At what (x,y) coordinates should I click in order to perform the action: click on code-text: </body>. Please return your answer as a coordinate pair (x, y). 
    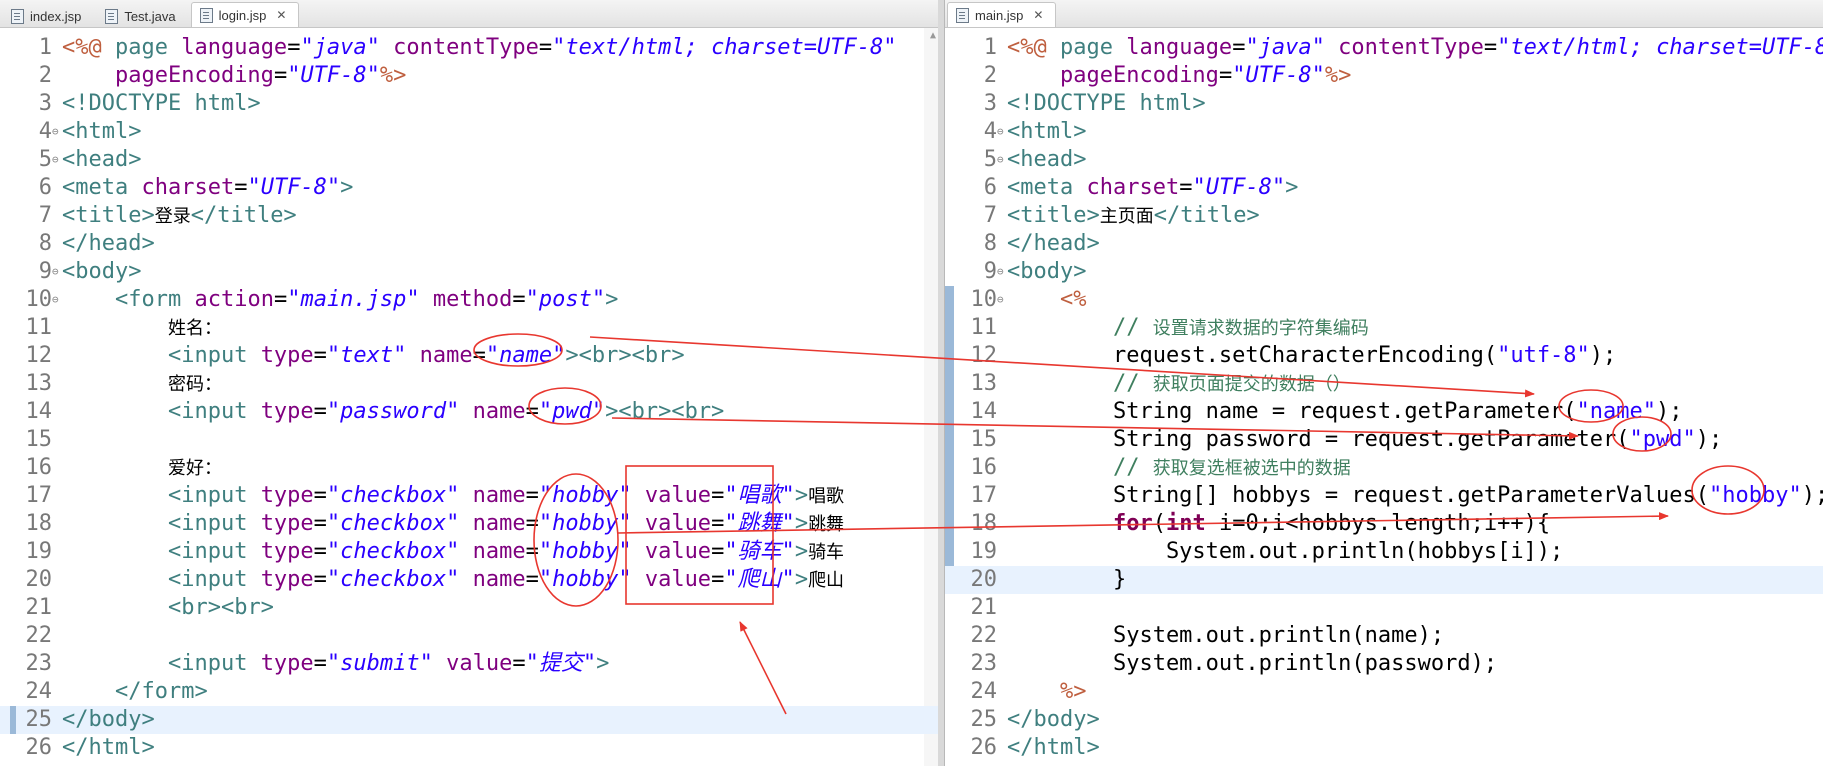
    Looking at the image, I should click on (108, 720).